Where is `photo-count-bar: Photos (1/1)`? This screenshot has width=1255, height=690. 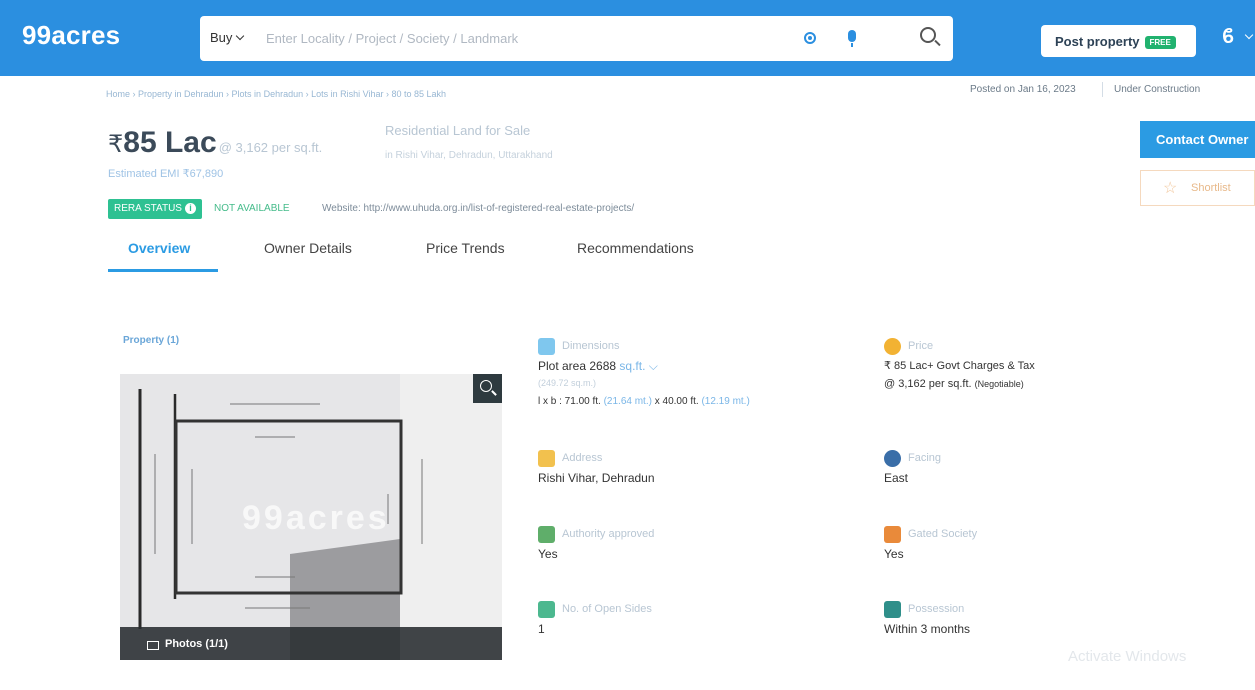 photo-count-bar: Photos (1/1) is located at coordinates (311, 643).